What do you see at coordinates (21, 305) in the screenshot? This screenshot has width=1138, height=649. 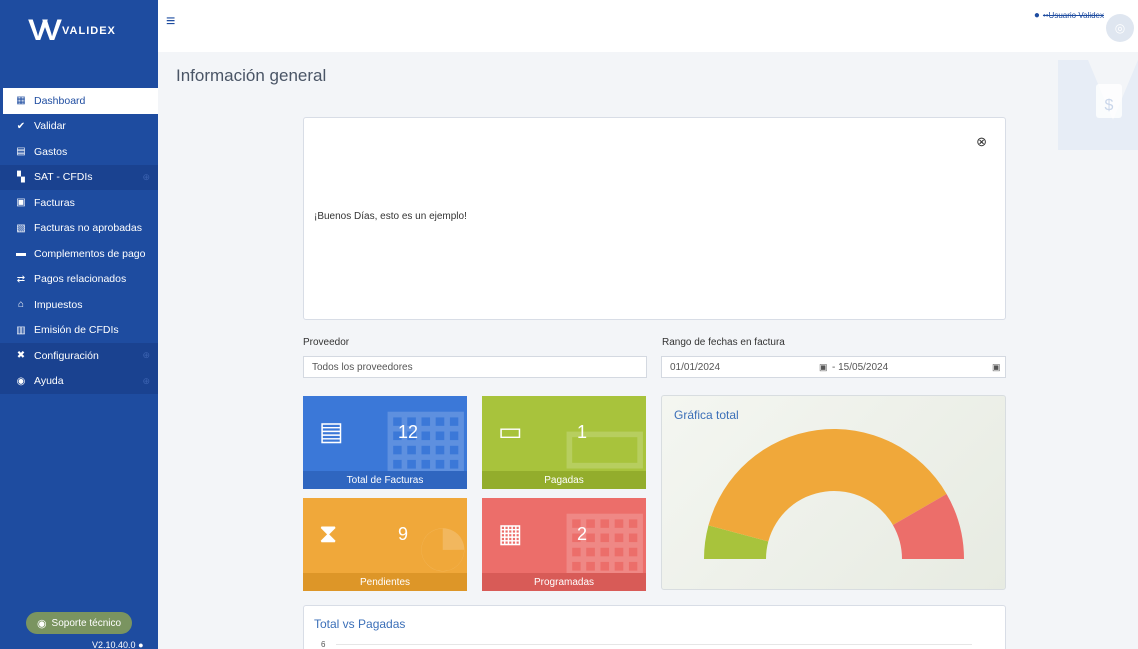 I see `bank-icon: ⌂` at bounding box center [21, 305].